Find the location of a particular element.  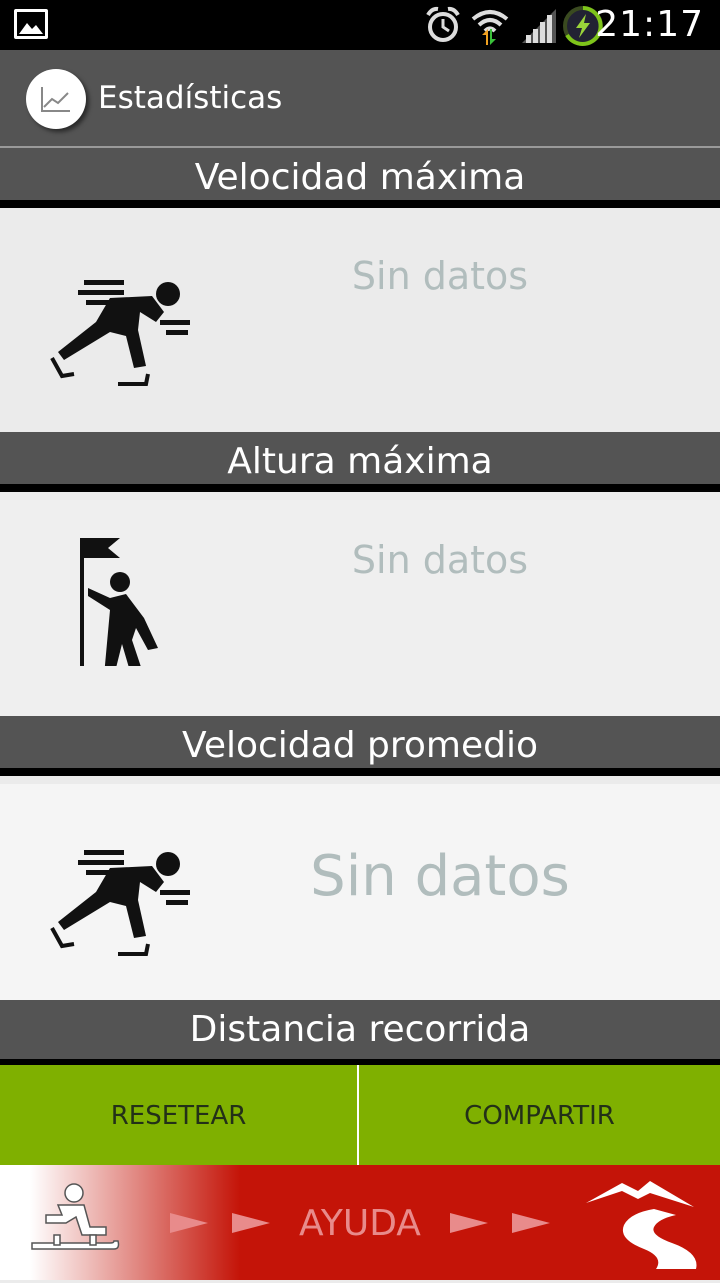

section-title: Altura máxima is located at coordinates (360, 461).